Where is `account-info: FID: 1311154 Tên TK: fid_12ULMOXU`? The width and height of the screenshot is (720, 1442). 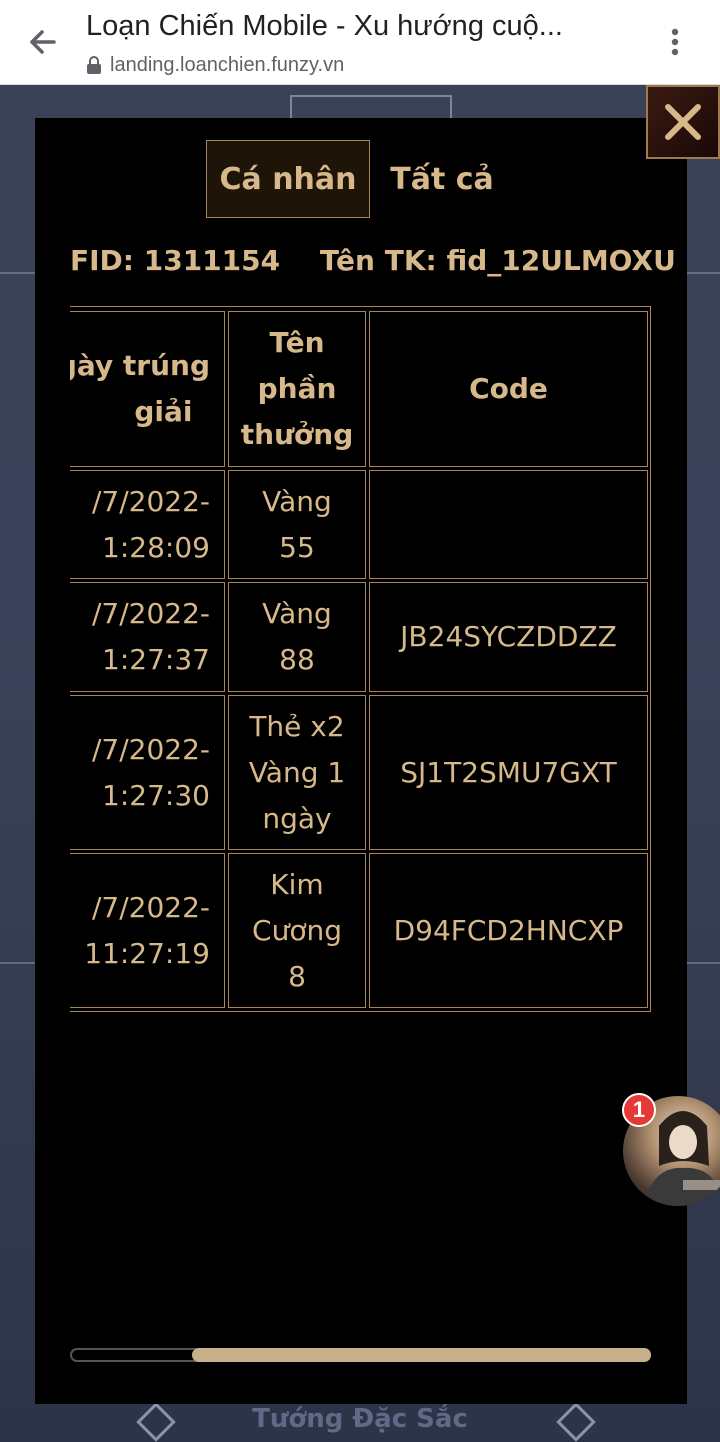
account-info: FID: 1311154 Tên TK: fid_12ULMOXU is located at coordinates (388, 260).